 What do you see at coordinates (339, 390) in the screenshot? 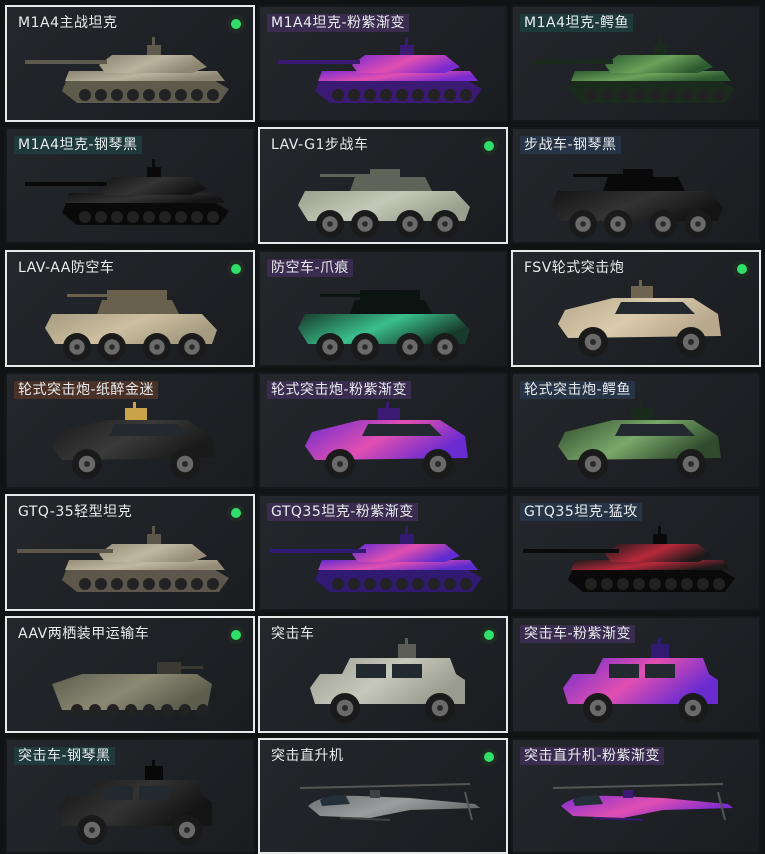
I see `vehicle-name: 轮式突击炮-粉紫渐变` at bounding box center [339, 390].